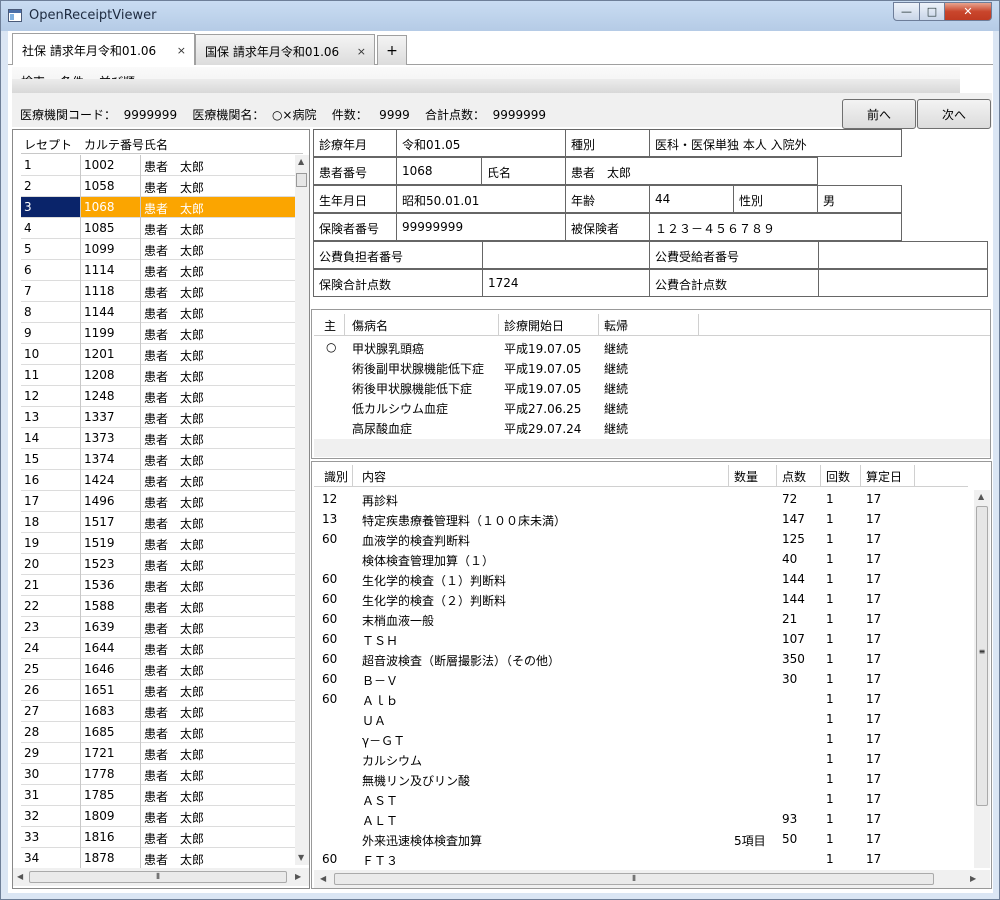 This screenshot has width=1000, height=900. Describe the element at coordinates (158, 543) in the screenshot. I see `list-row: 19 1519 患者 太郎` at that location.